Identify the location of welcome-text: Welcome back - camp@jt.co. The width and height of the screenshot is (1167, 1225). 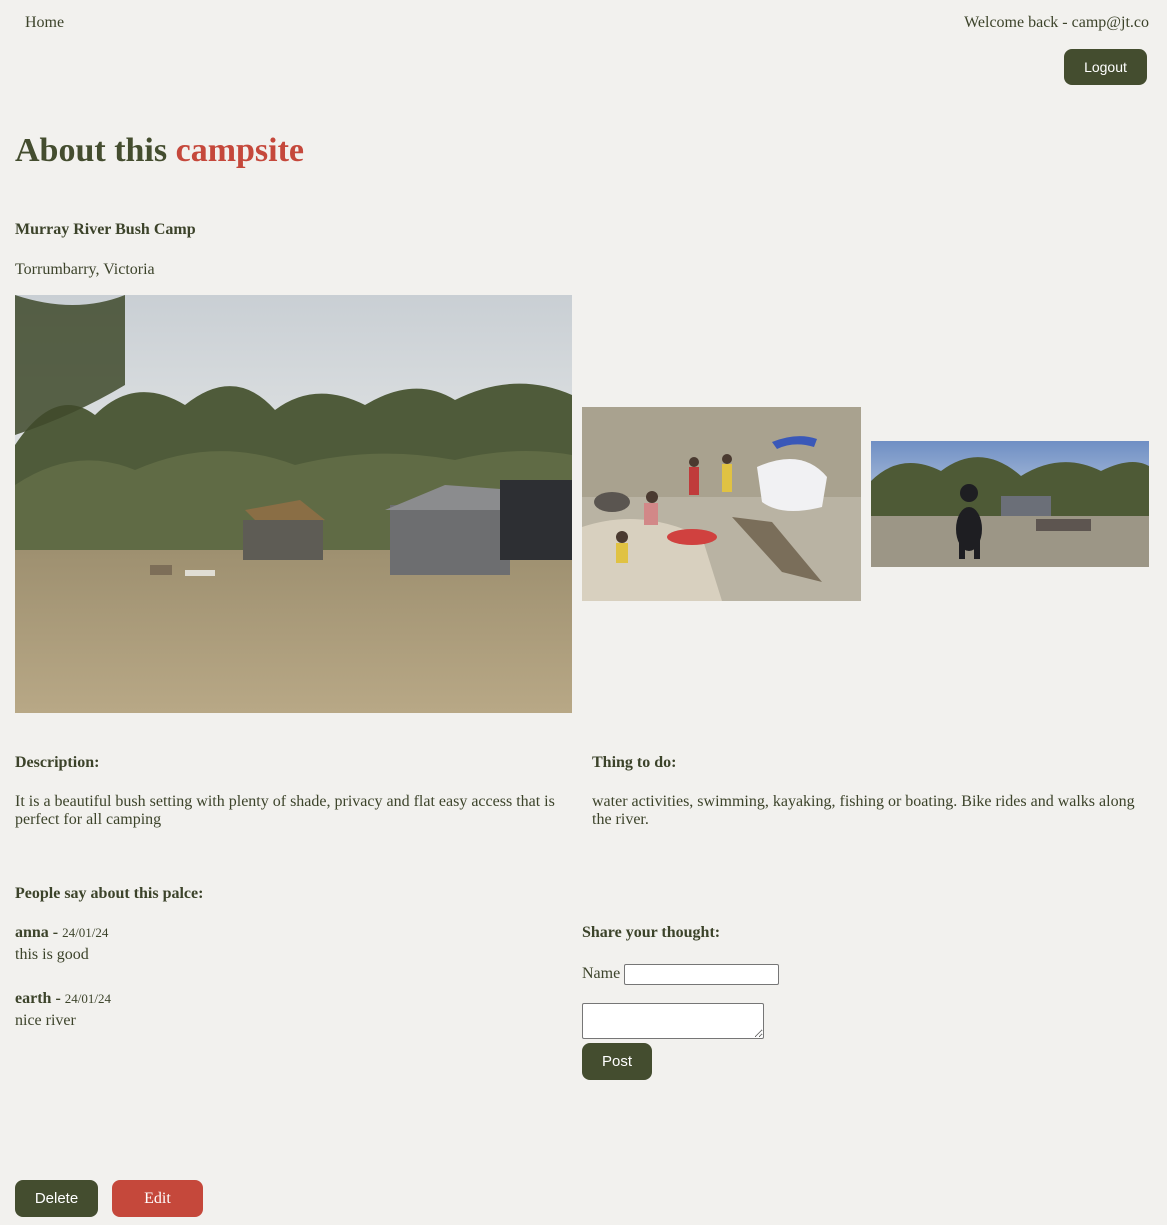
(1056, 22).